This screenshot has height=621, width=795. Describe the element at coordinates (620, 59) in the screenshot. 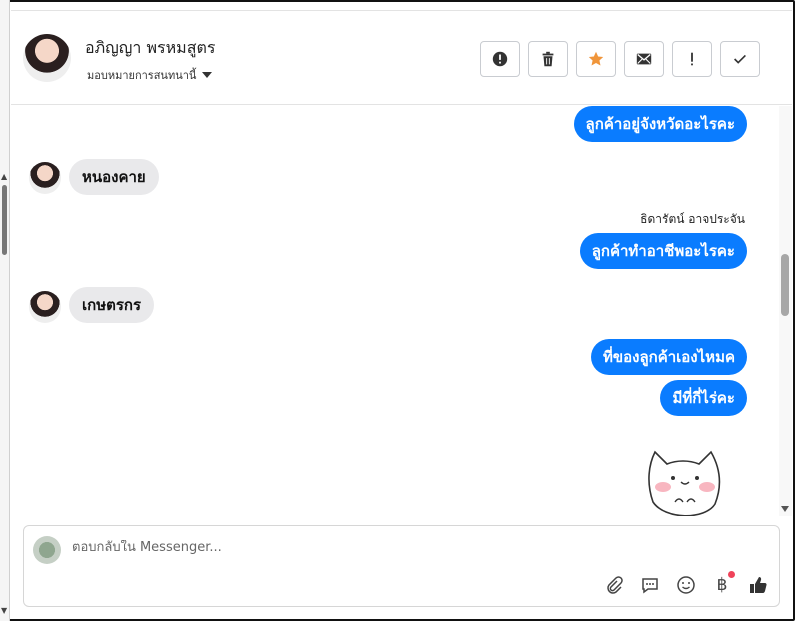

I see `header-actions` at that location.